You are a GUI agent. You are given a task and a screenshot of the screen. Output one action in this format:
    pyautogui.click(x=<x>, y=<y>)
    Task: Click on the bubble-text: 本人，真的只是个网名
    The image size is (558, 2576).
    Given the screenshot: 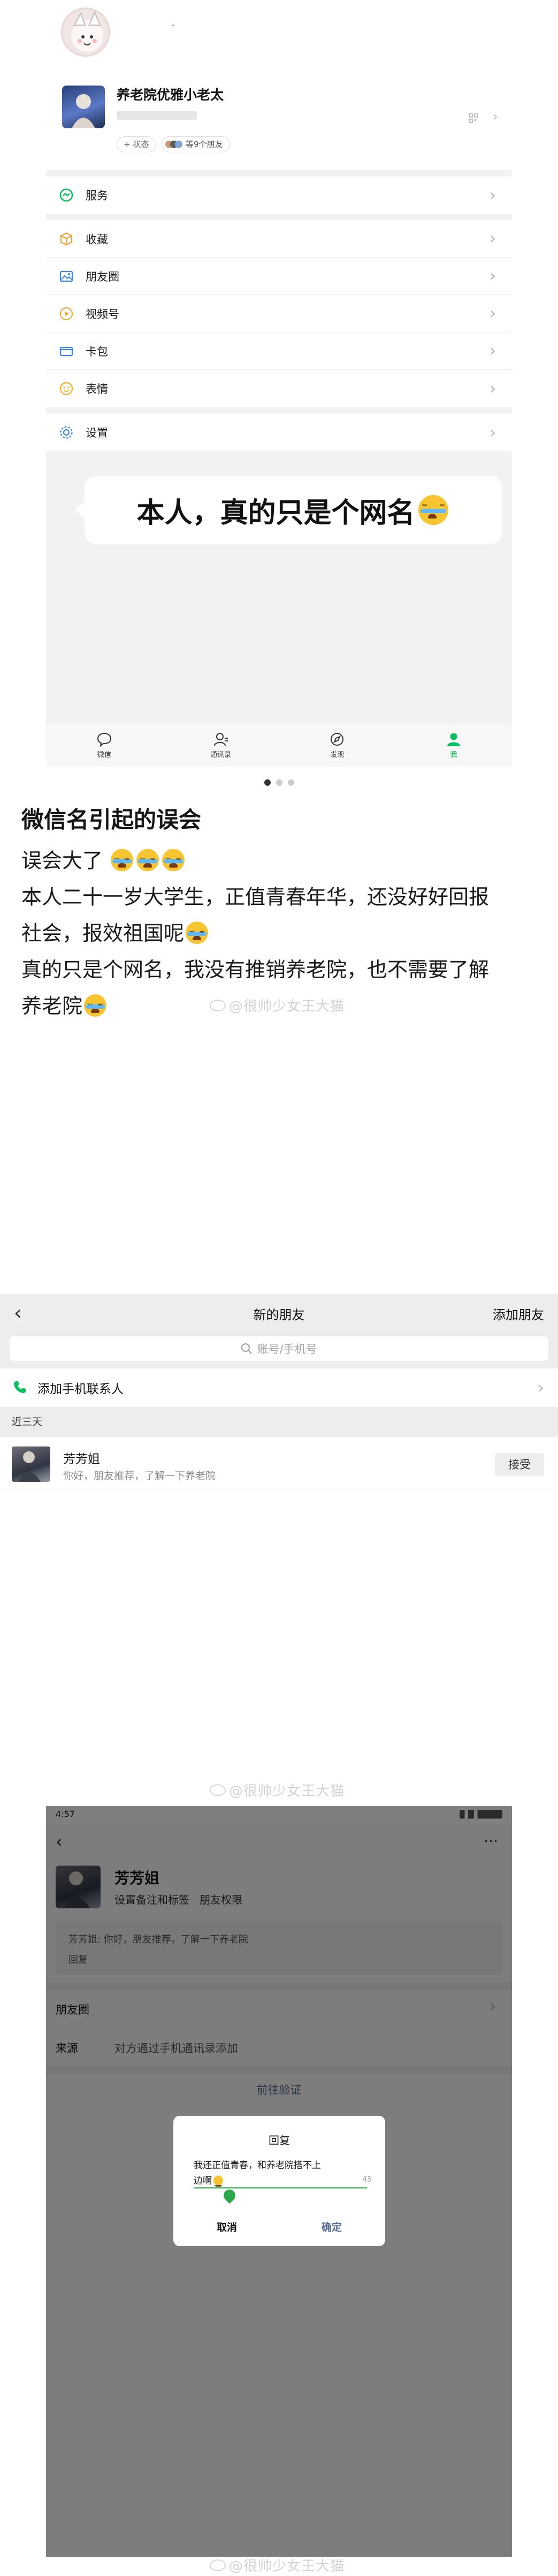 What is the action you would take?
    pyautogui.click(x=275, y=513)
    